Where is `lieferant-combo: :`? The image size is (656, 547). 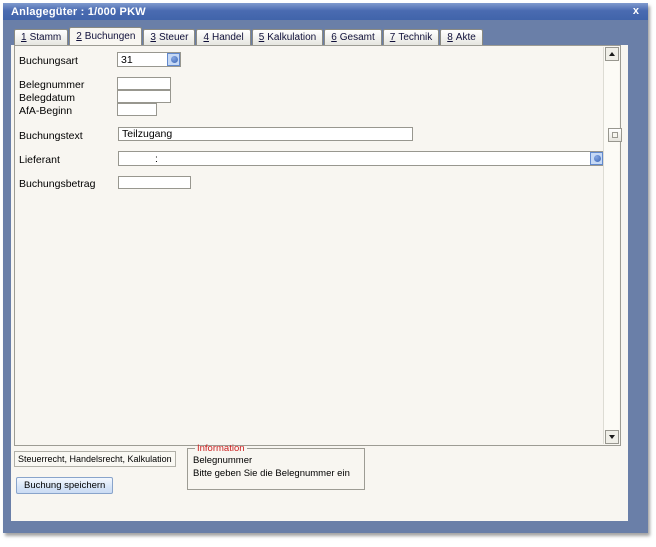
lieferant-combo: : is located at coordinates (361, 158).